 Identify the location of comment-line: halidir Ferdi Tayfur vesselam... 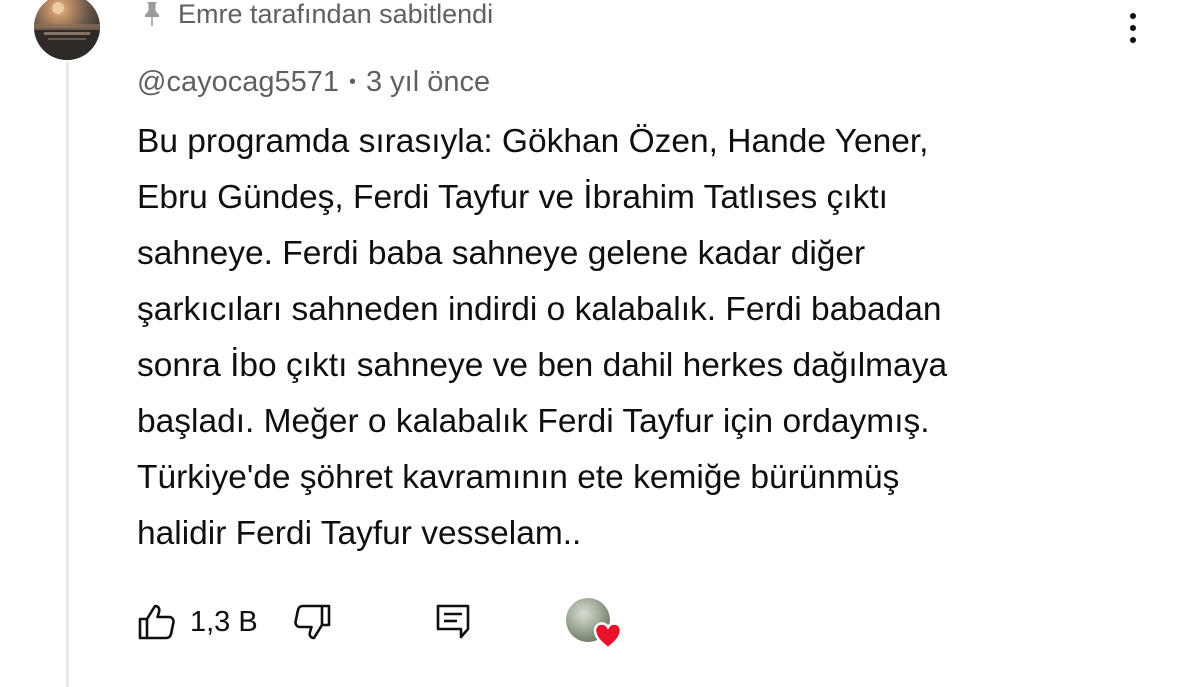
(359, 533).